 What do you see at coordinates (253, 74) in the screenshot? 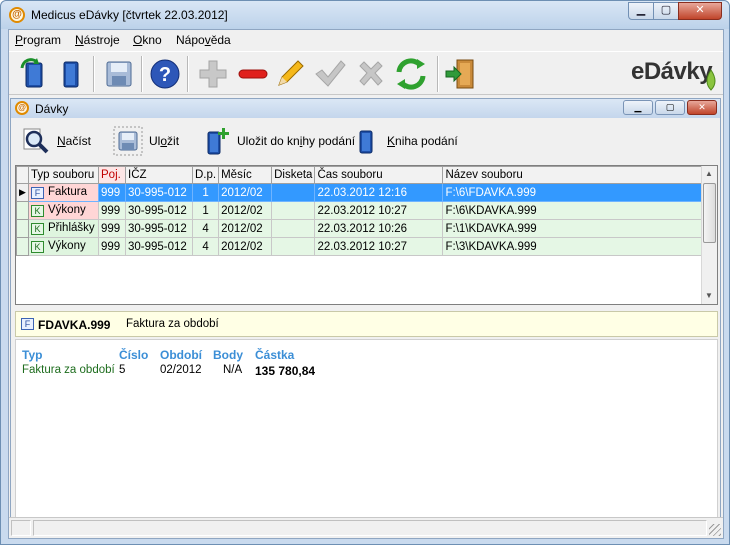
I see `remove-icon` at bounding box center [253, 74].